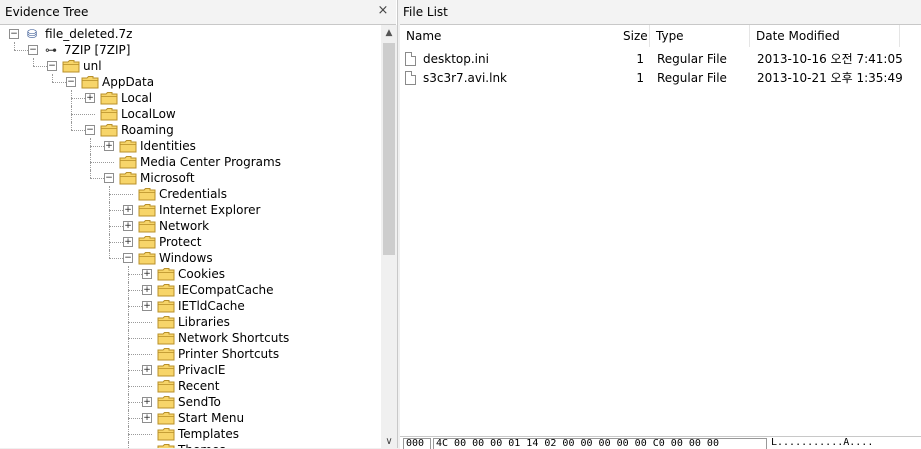 Image resolution: width=921 pixels, height=449 pixels. Describe the element at coordinates (640, 78) in the screenshot. I see `file-size: 1` at that location.